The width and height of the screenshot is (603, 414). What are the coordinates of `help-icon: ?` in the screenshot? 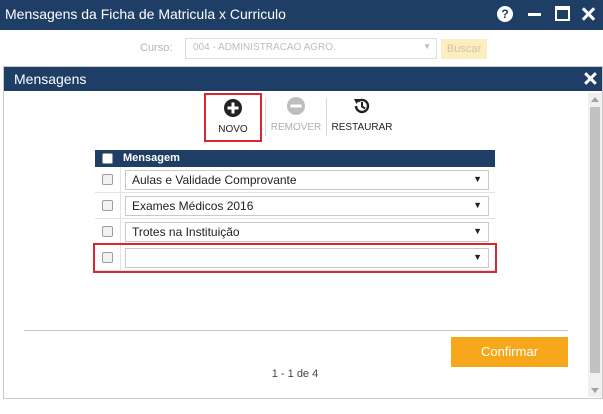 It's located at (505, 14).